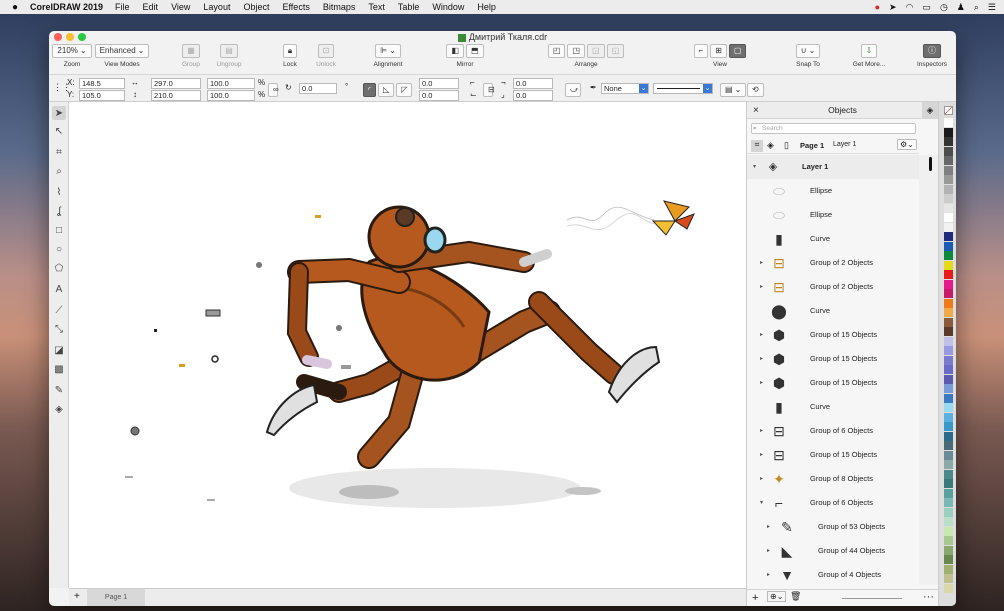  What do you see at coordinates (176, 95) in the screenshot?
I see `height-field: 210.0` at bounding box center [176, 95].